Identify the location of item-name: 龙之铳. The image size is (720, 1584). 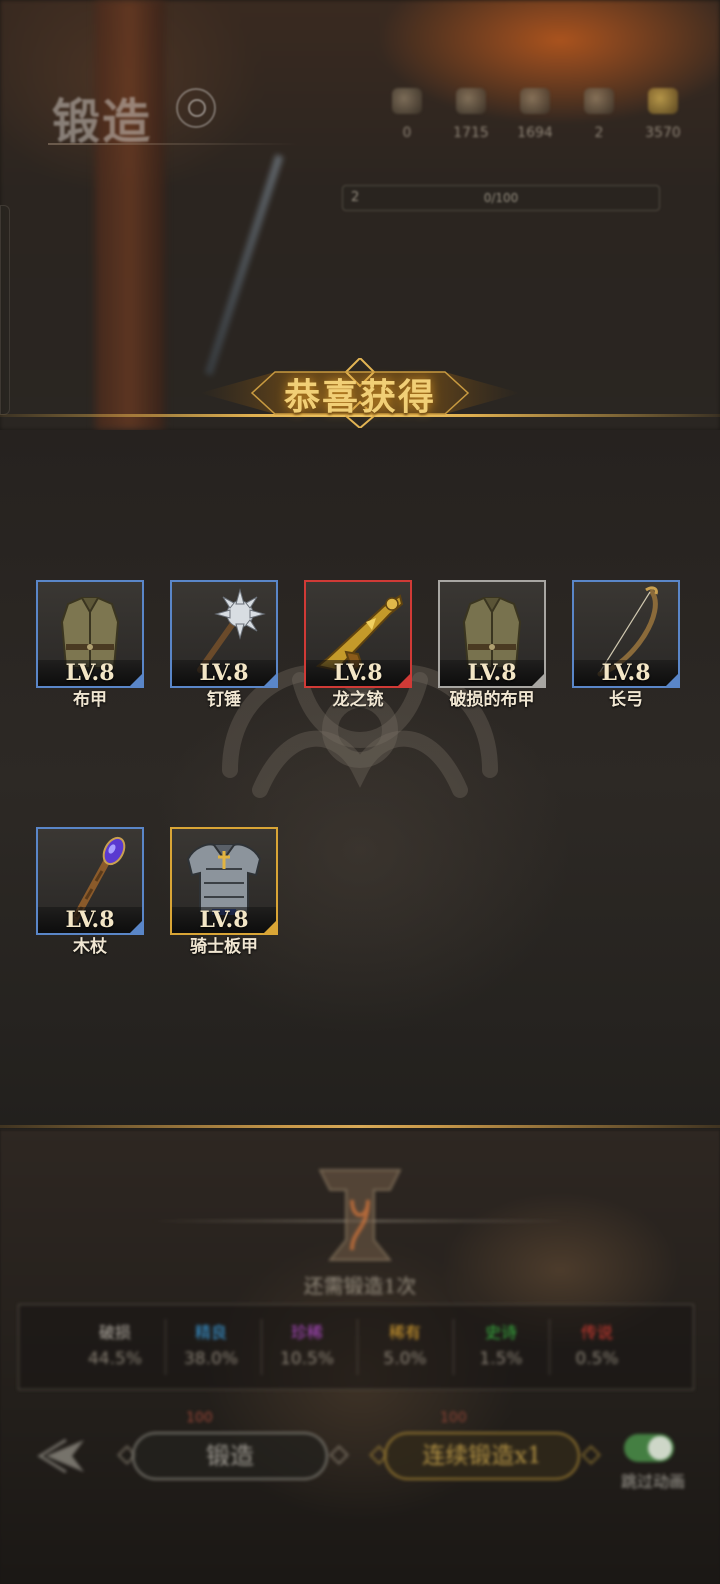
(358, 700).